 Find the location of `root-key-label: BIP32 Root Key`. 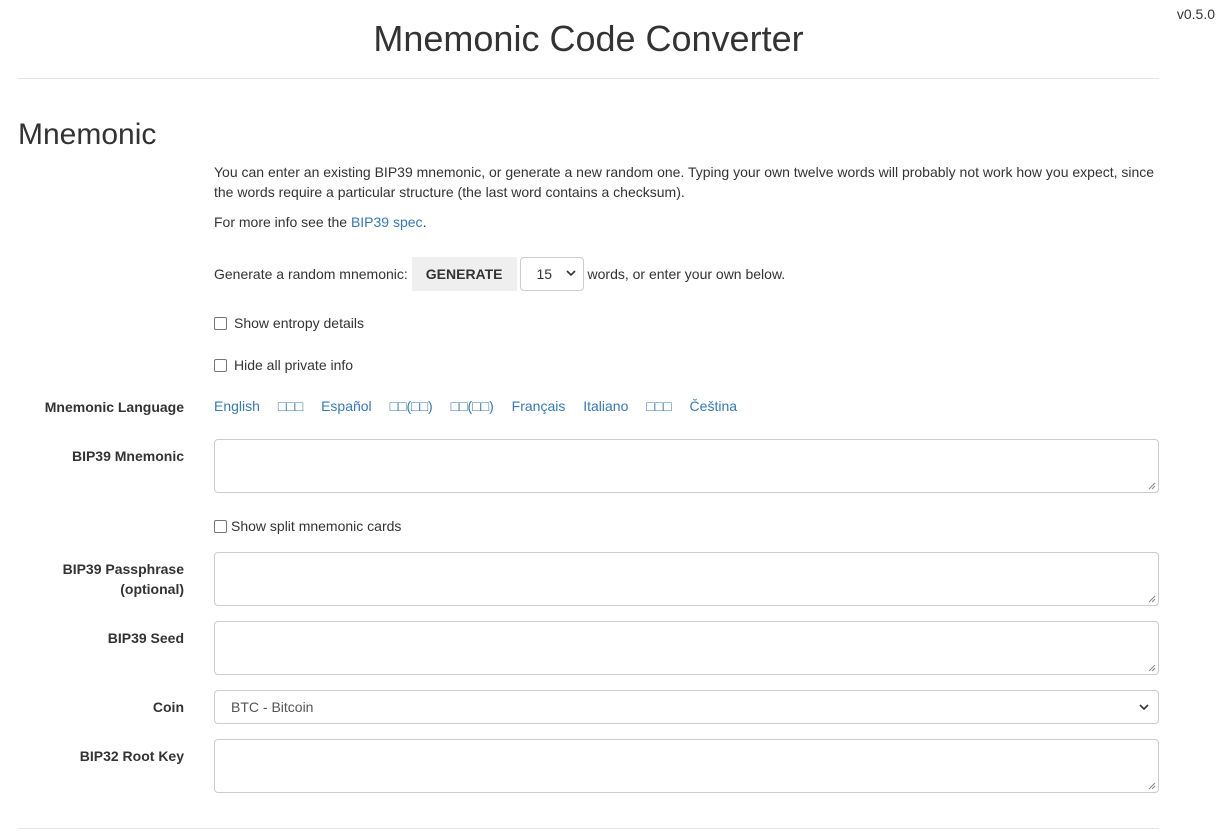

root-key-label: BIP32 Root Key is located at coordinates (131, 756).